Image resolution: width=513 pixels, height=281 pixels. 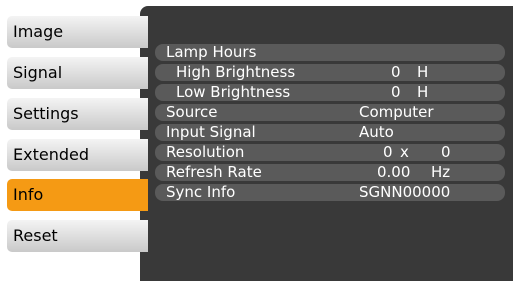 I want to click on menu-item-reset: Reset, so click(x=77, y=236).